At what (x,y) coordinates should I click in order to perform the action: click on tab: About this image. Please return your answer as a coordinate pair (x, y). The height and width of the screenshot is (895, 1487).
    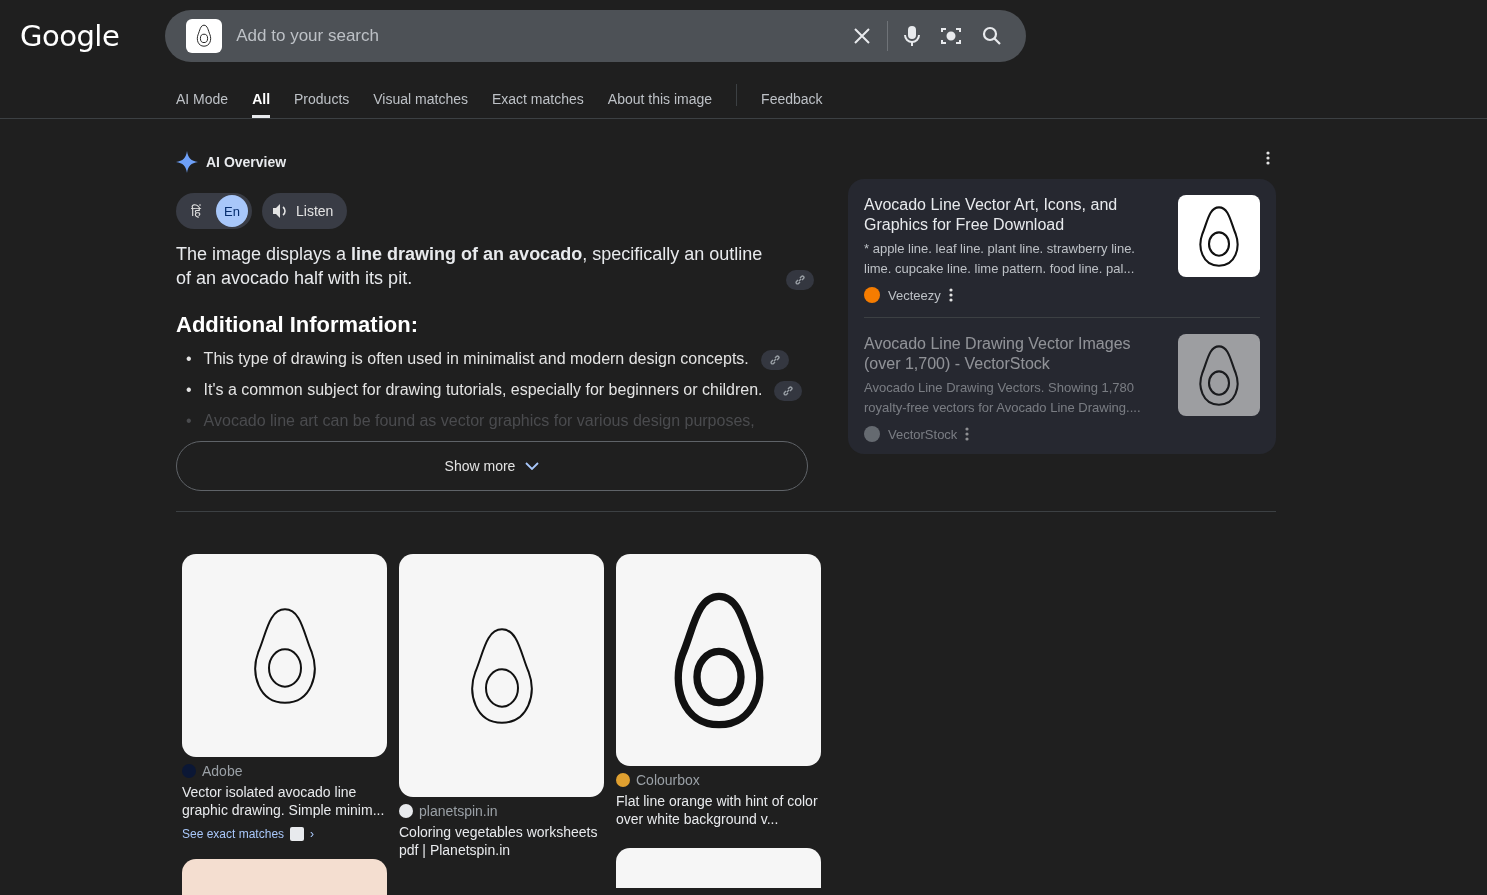
    Looking at the image, I should click on (660, 104).